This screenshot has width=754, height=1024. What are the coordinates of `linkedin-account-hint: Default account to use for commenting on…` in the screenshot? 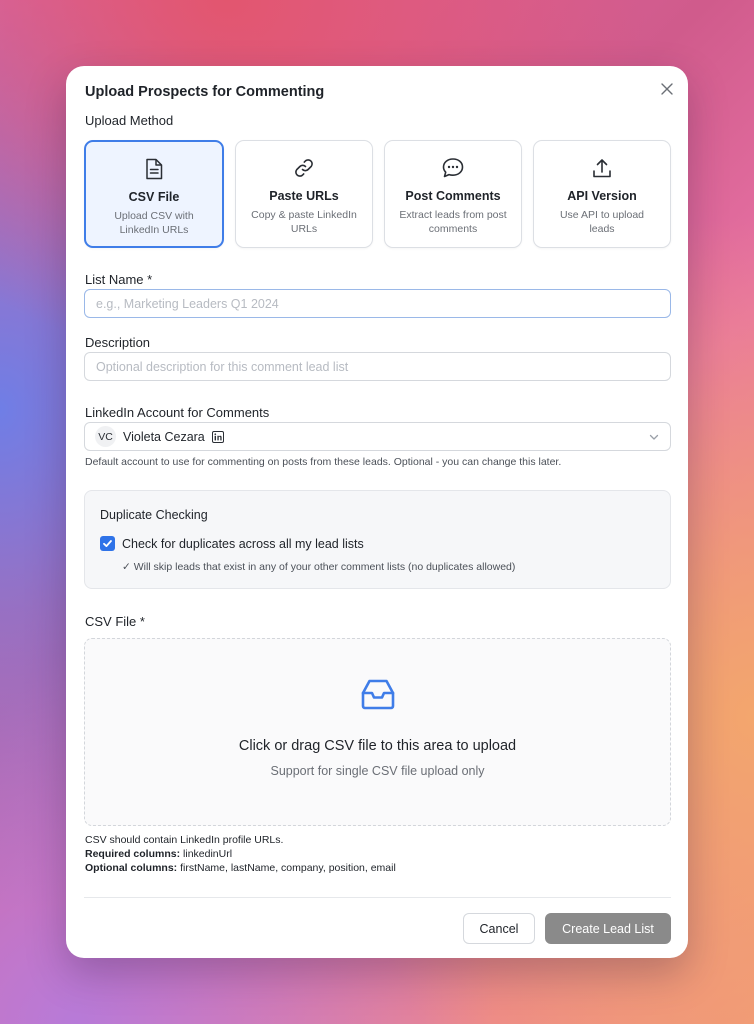 It's located at (323, 462).